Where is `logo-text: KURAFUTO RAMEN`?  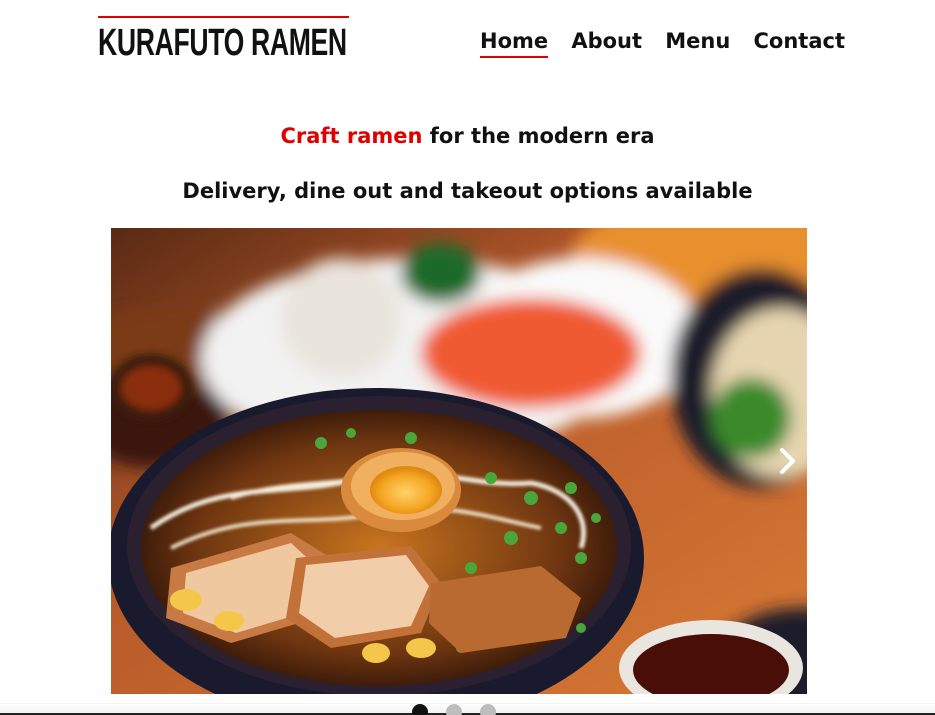
logo-text: KURAFUTO RAMEN is located at coordinates (222, 43).